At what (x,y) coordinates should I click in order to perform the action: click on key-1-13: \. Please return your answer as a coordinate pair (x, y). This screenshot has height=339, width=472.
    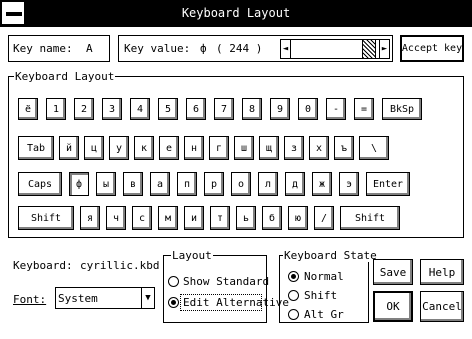
    Looking at the image, I should click on (374, 148).